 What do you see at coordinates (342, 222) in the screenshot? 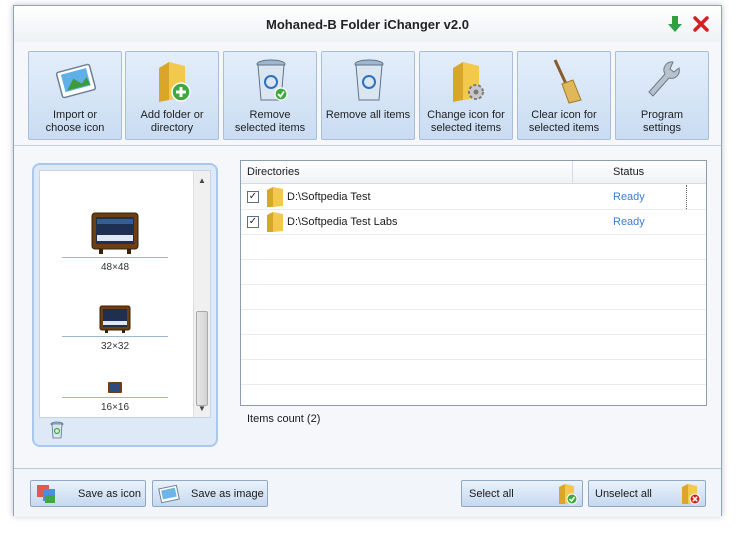
I see `directory-path: D:\Softpedia Test Labs` at bounding box center [342, 222].